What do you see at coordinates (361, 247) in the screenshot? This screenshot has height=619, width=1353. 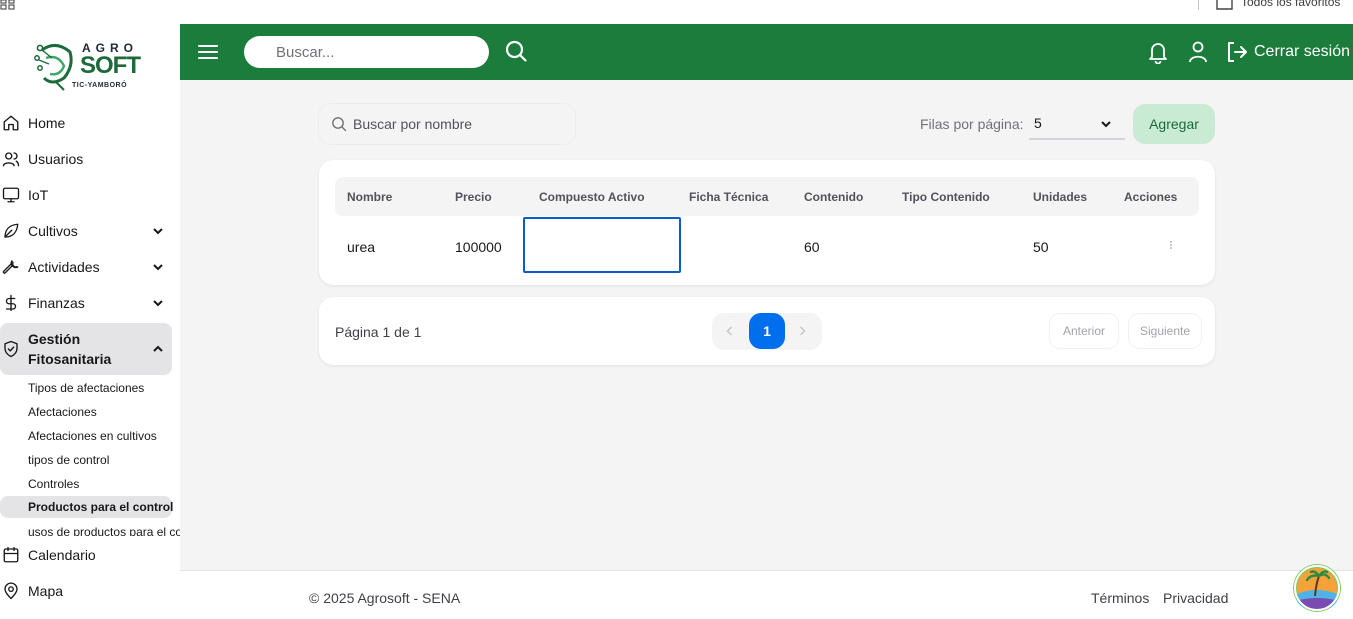 I see `cell-nombre: urea` at bounding box center [361, 247].